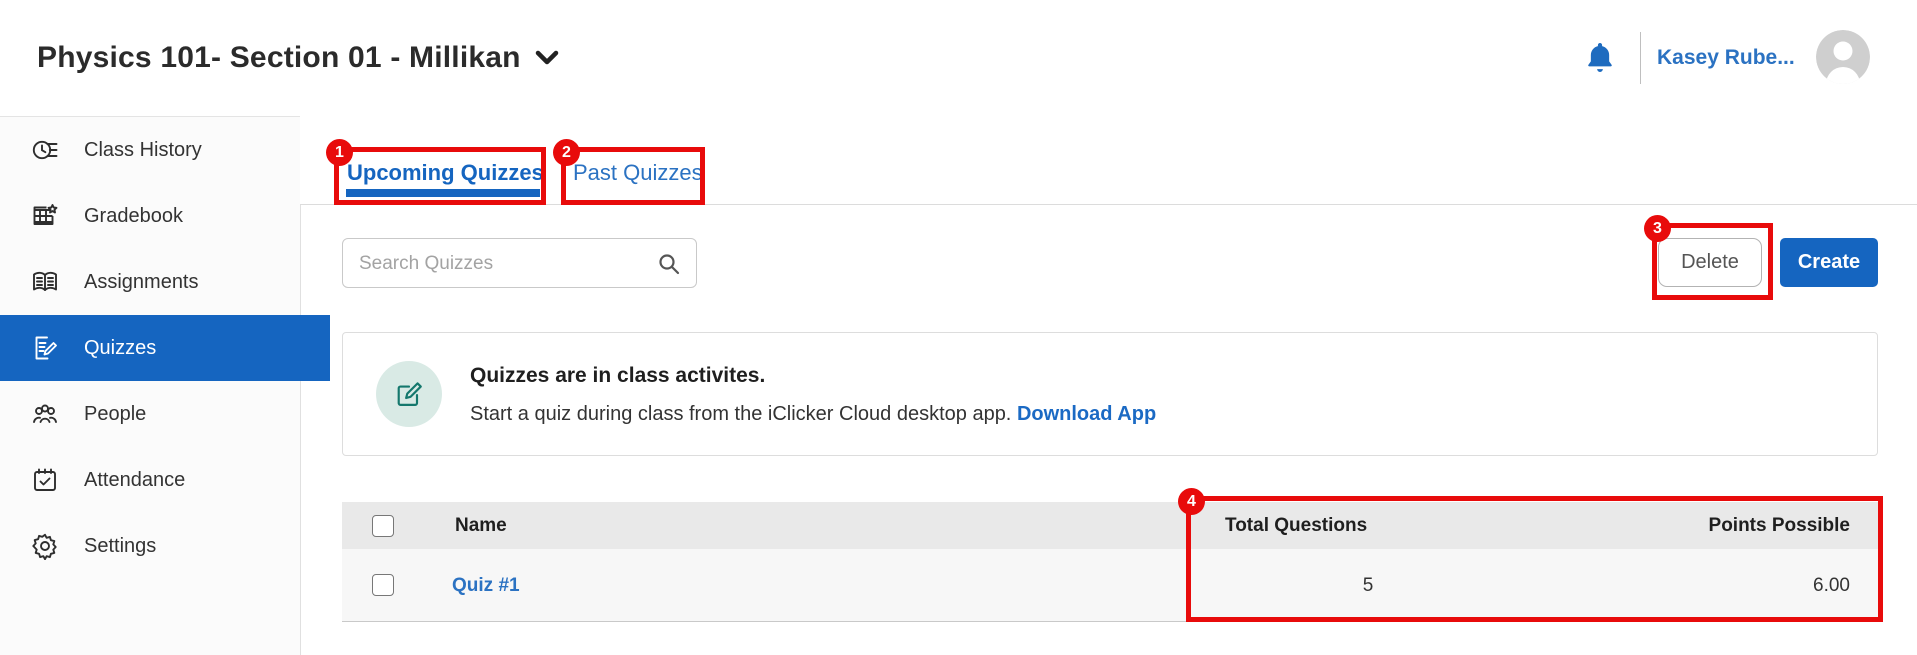  I want to click on chevron-down-icon, so click(547, 58).